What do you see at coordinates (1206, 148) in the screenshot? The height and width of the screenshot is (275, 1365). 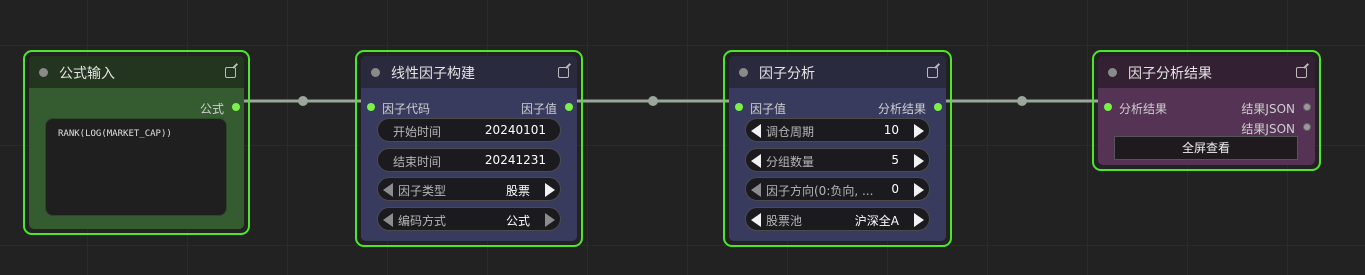 I see `fullscreen-view-button: 全屏查看` at bounding box center [1206, 148].